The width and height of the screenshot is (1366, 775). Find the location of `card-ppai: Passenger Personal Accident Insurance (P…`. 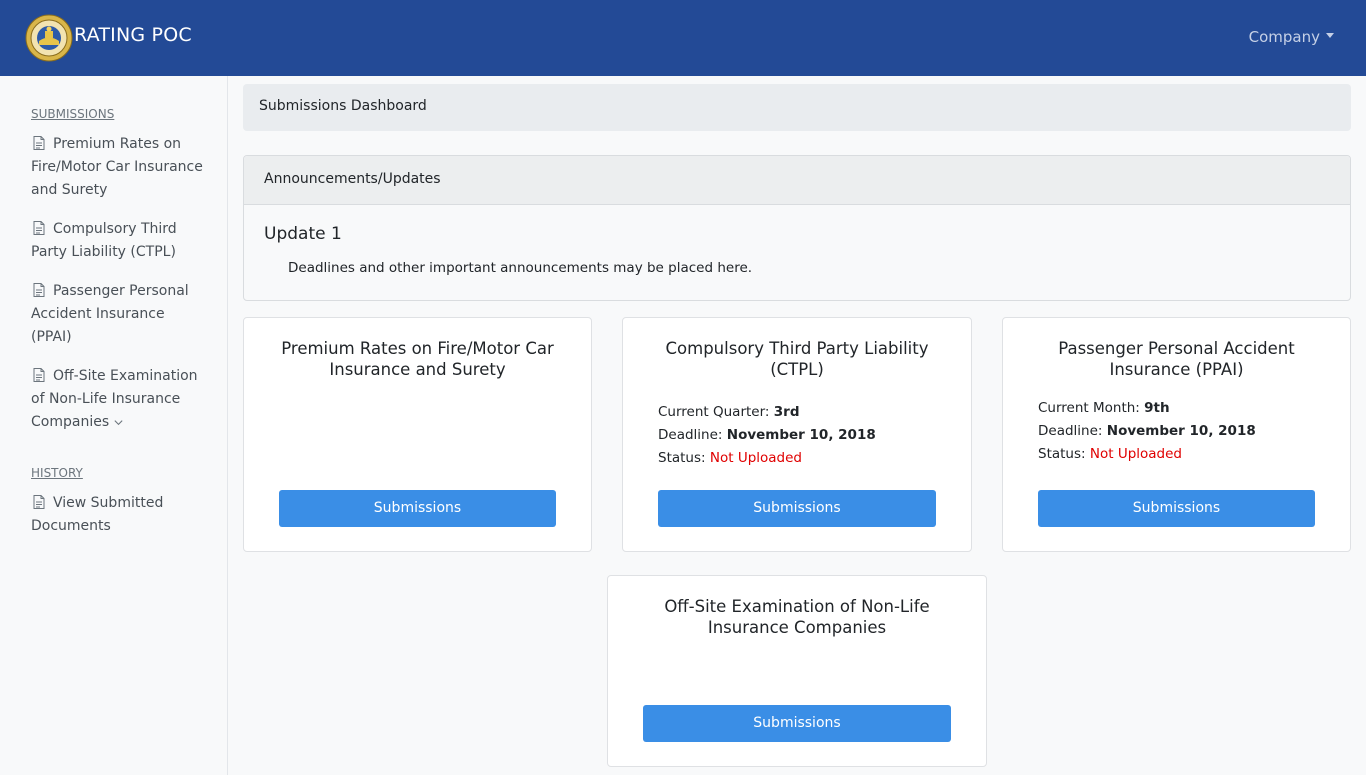

card-ppai: Passenger Personal Accident Insurance (P… is located at coordinates (1176, 434).